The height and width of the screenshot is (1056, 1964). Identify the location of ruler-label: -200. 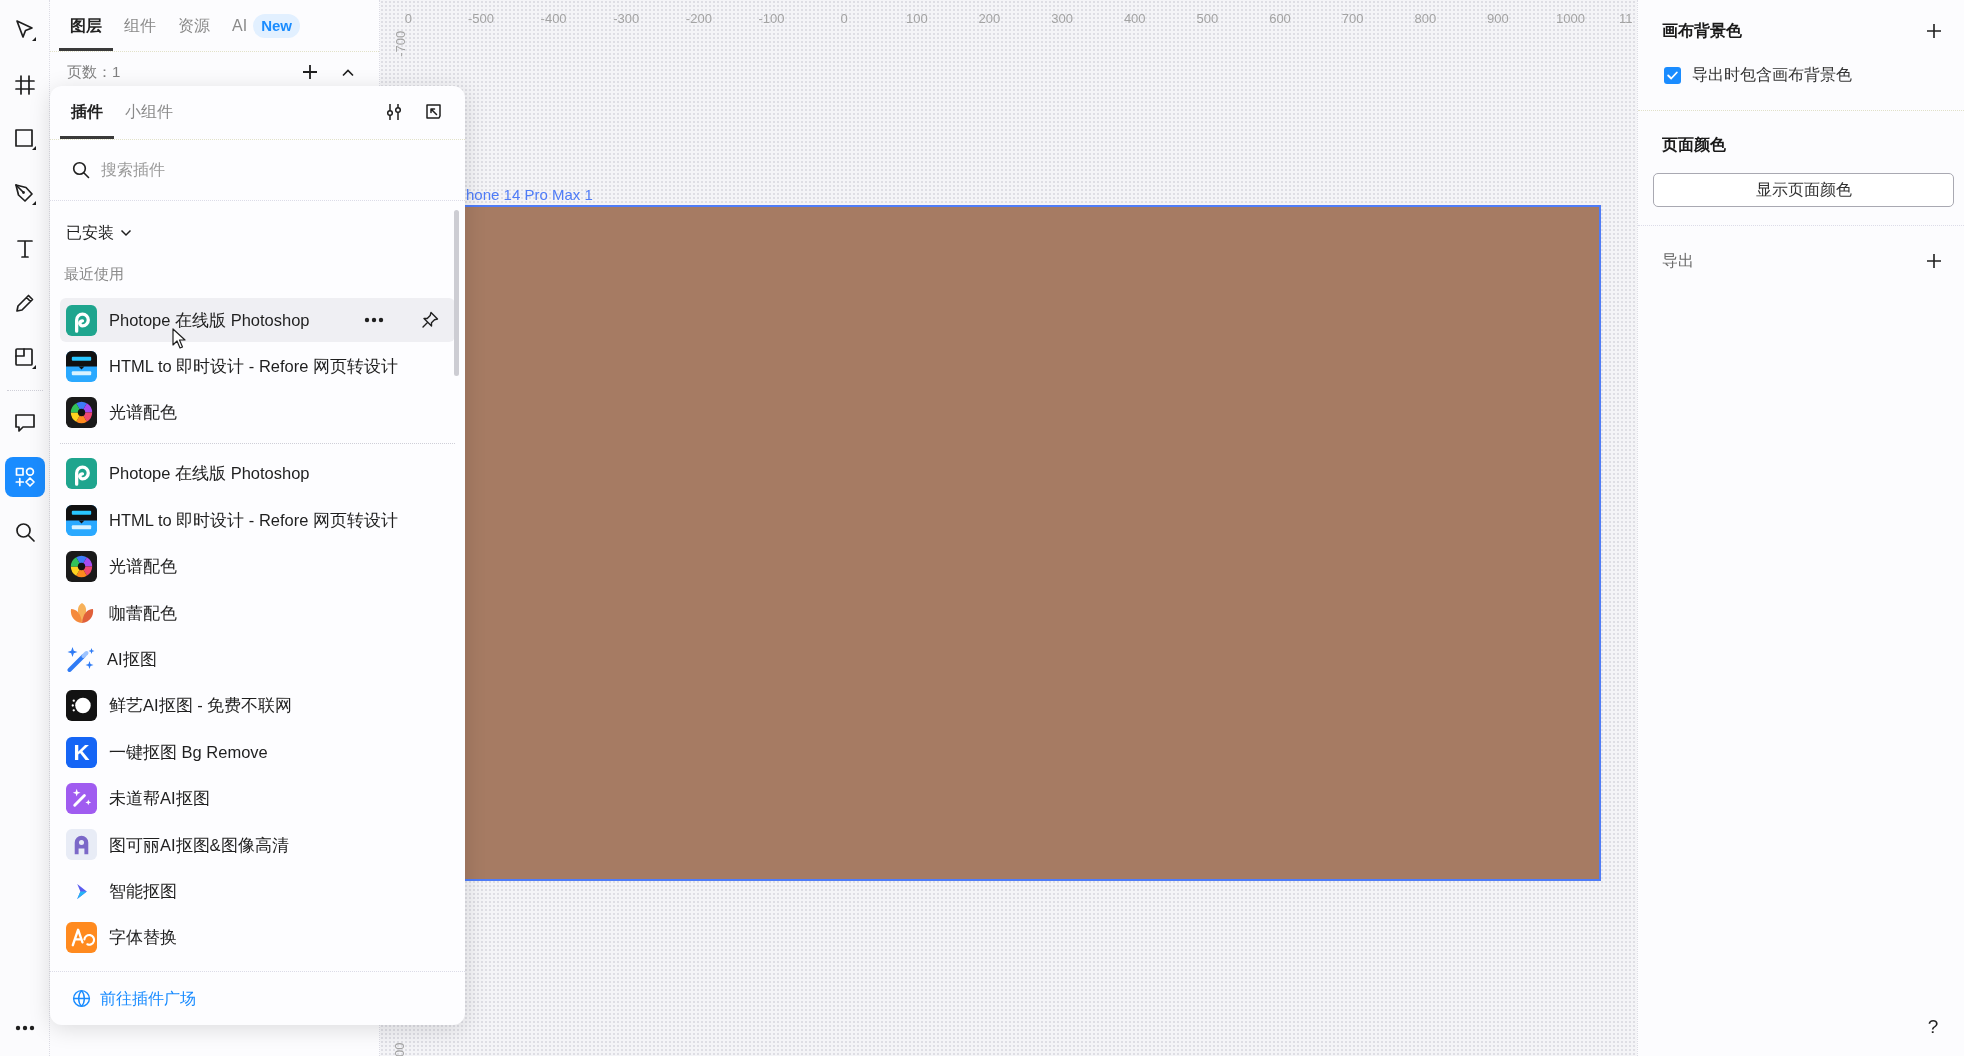
(698, 19).